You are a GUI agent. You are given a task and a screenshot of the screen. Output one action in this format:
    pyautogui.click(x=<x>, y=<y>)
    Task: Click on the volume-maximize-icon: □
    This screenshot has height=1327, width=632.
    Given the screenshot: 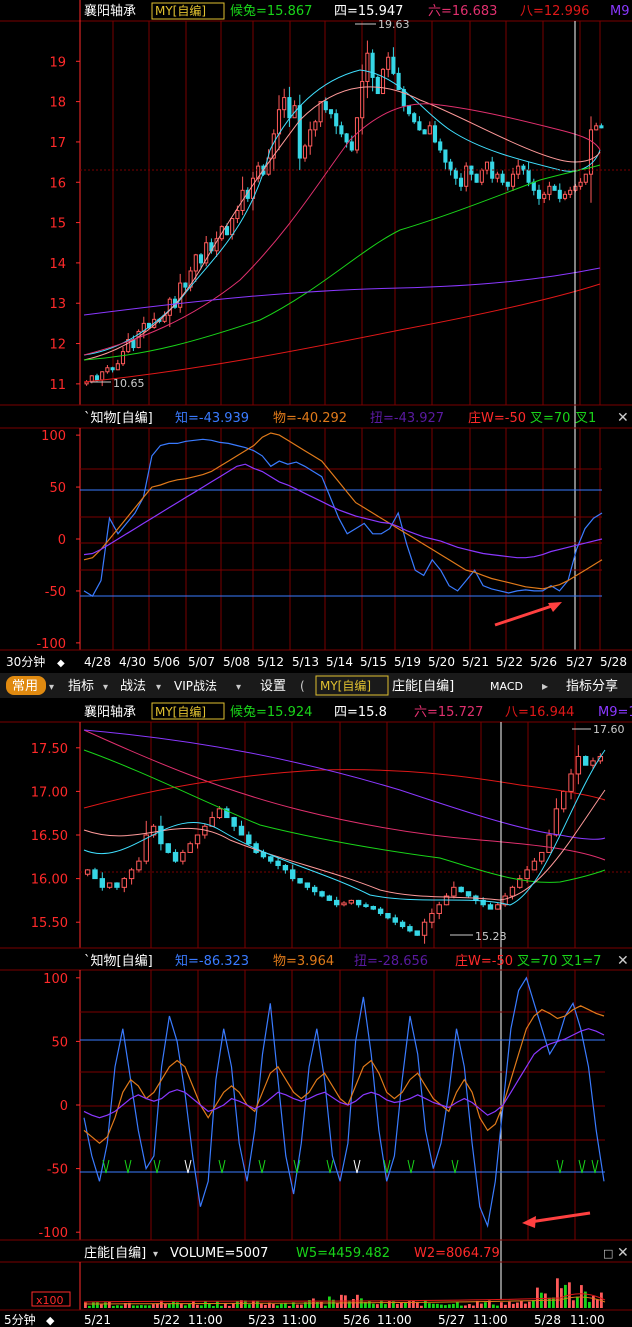 What is the action you would take?
    pyautogui.click(x=608, y=1253)
    